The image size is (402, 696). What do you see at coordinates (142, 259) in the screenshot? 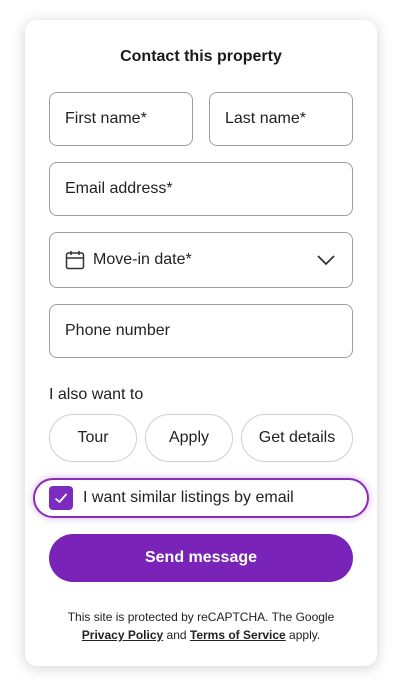
I see `move-in-date-label: Move-in date*` at bounding box center [142, 259].